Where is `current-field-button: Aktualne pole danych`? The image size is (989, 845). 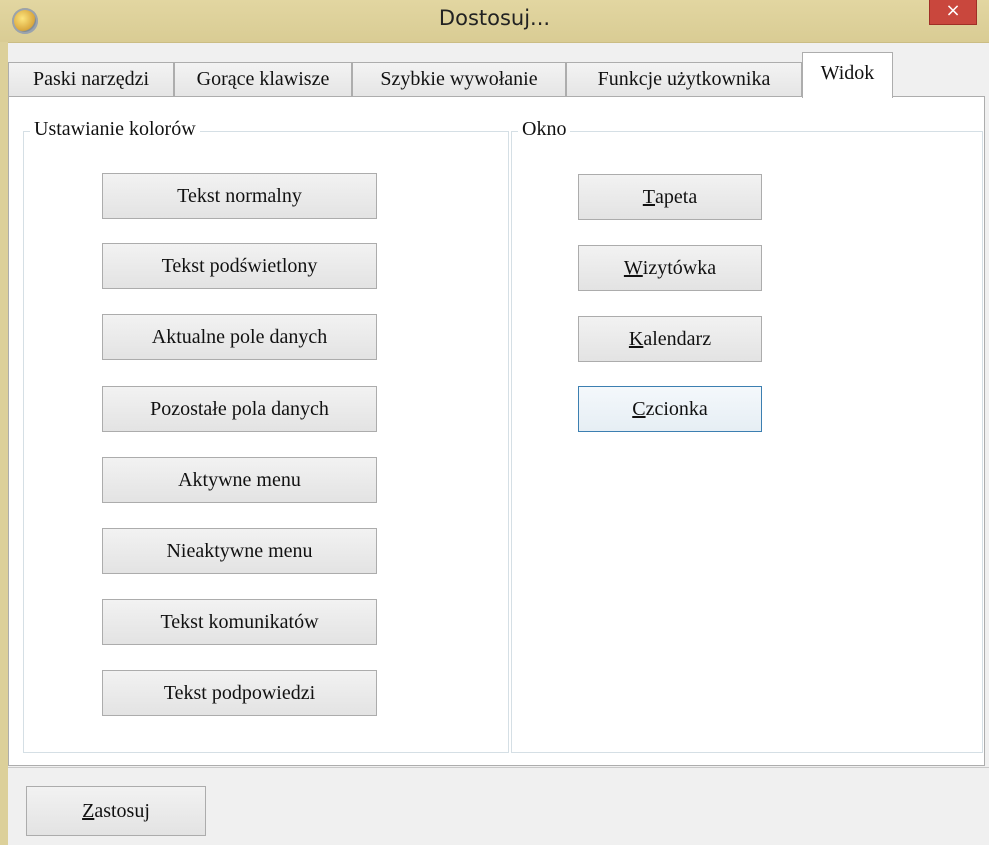
current-field-button: Aktualne pole danych is located at coordinates (239, 337).